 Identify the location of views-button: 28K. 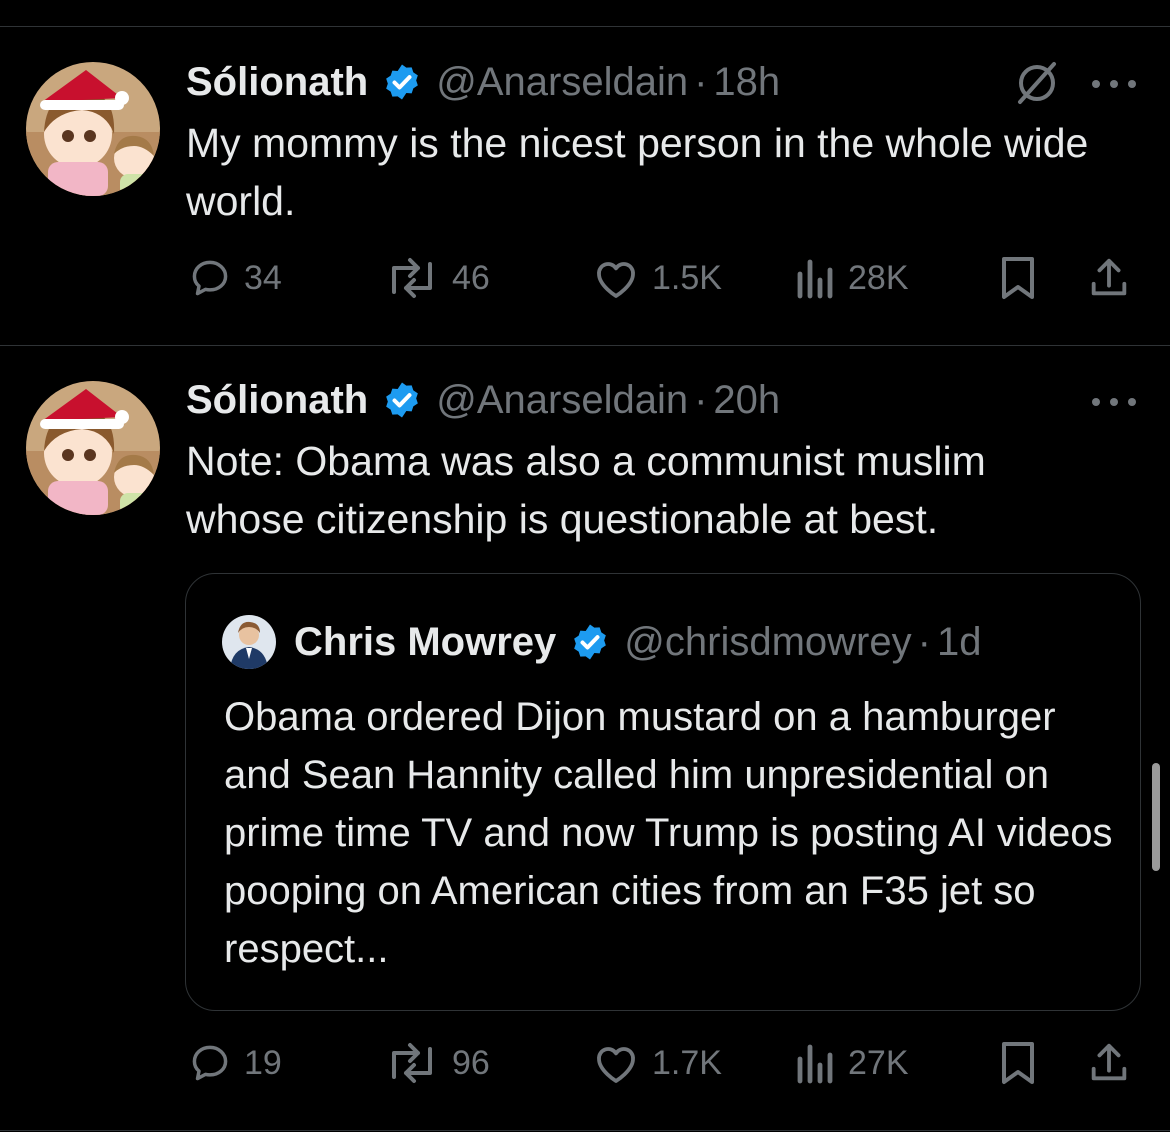
(852, 278).